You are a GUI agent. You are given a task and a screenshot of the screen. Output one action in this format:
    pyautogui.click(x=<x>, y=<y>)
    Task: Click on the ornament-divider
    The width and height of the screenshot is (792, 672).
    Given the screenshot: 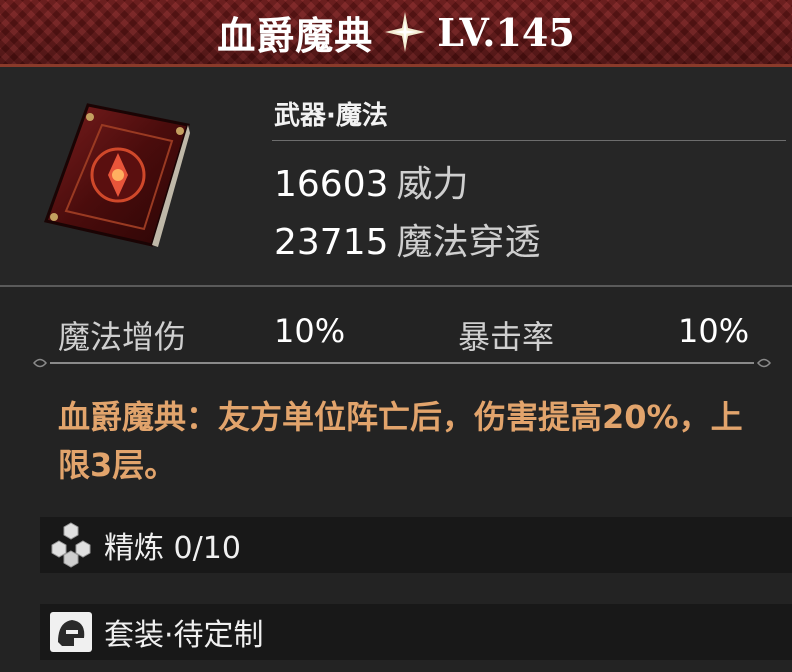 What is the action you would take?
    pyautogui.click(x=402, y=363)
    